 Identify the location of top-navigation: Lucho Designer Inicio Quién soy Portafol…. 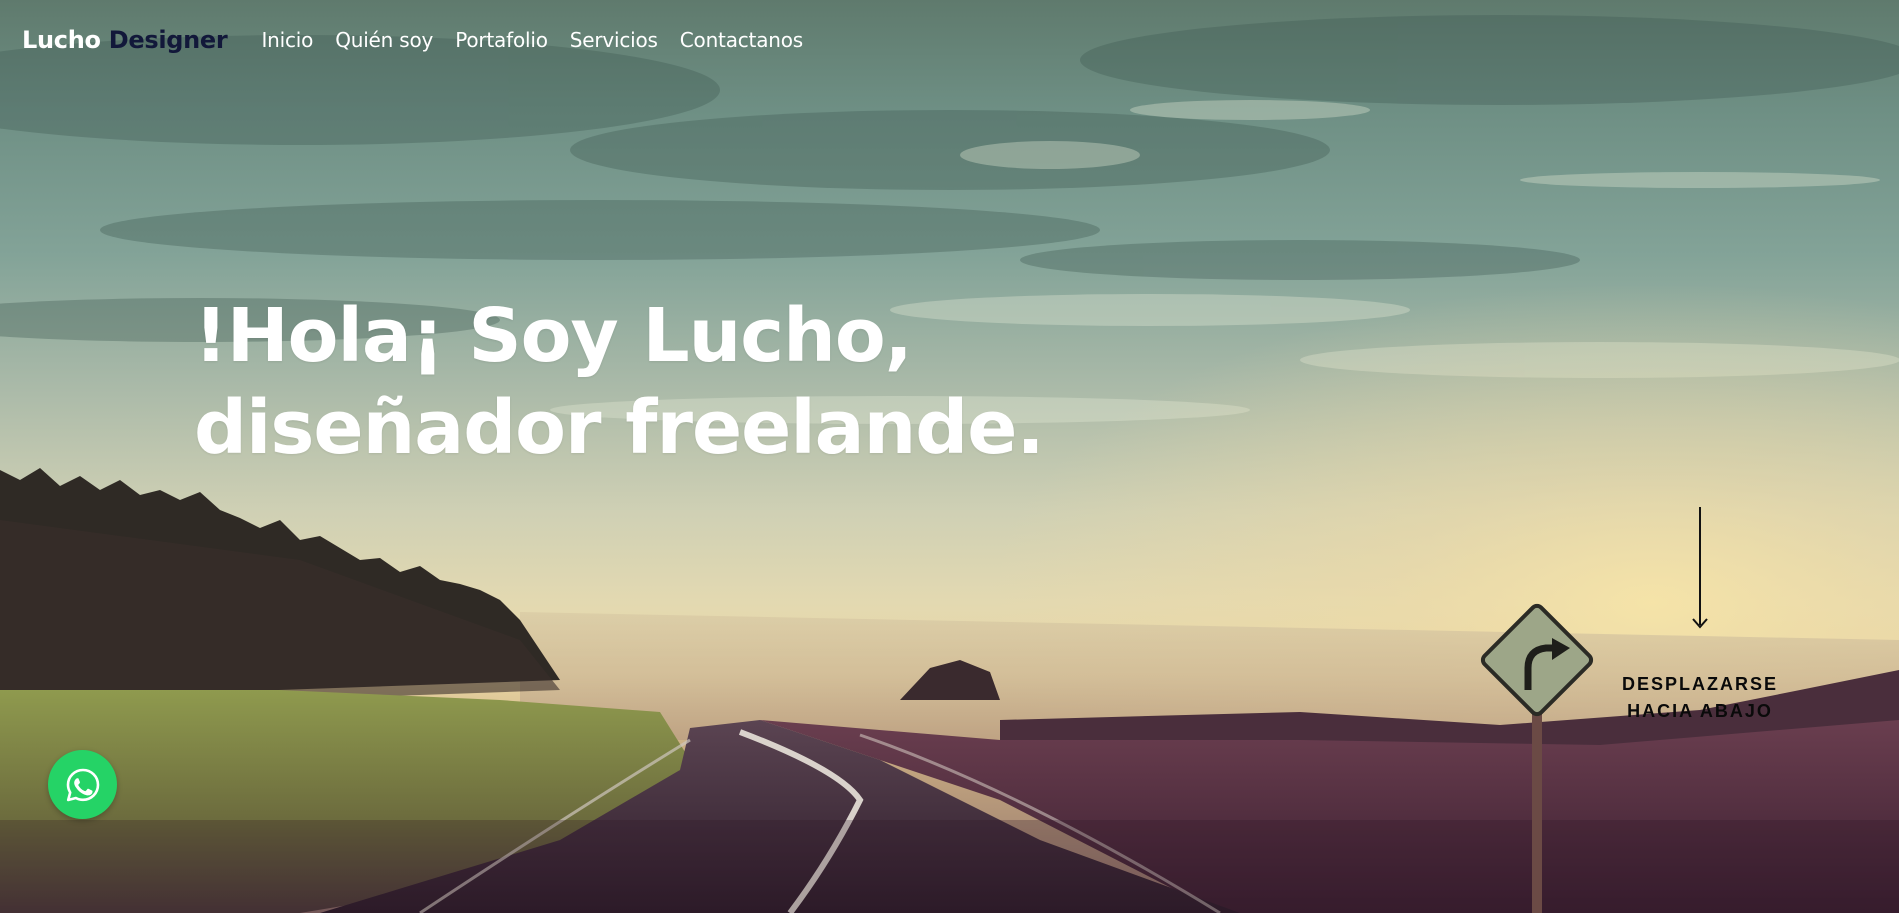
(423, 40).